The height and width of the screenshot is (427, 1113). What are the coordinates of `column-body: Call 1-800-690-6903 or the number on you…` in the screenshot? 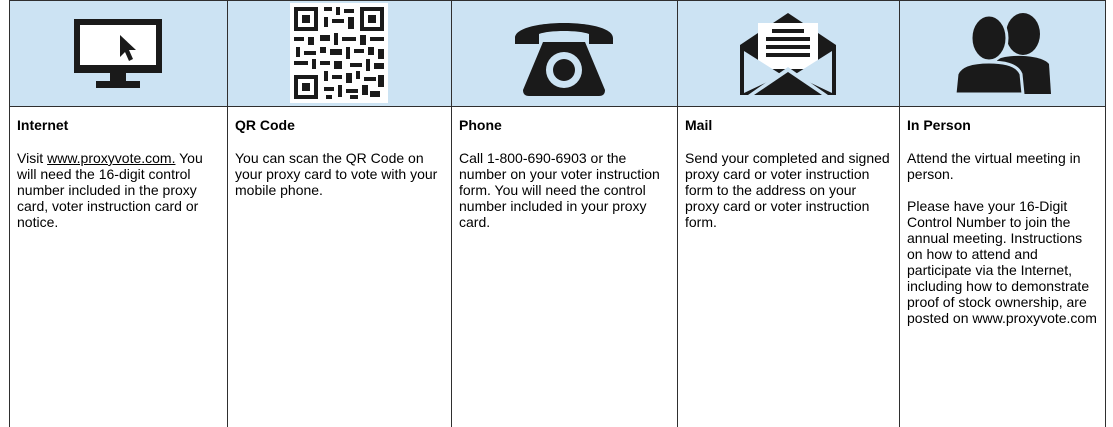 It's located at (559, 190).